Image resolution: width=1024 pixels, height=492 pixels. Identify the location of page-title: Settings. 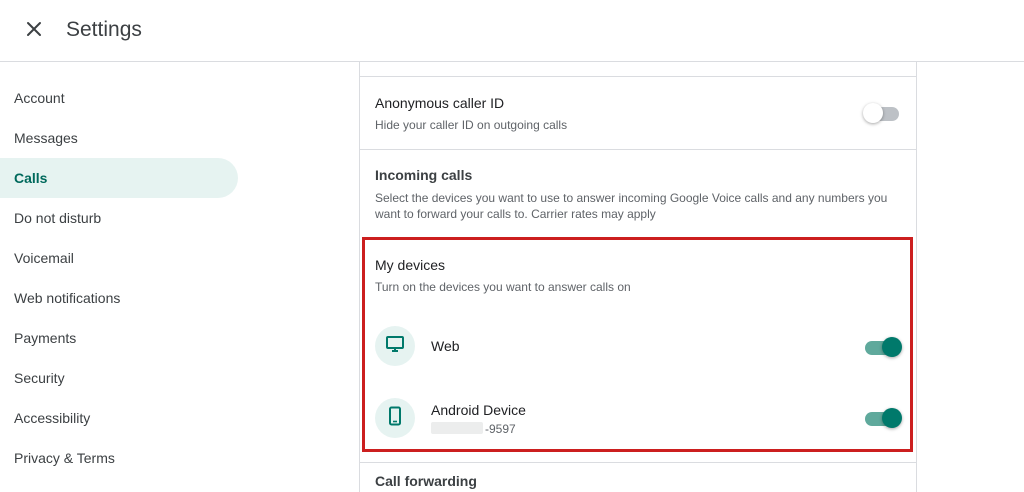
(104, 29).